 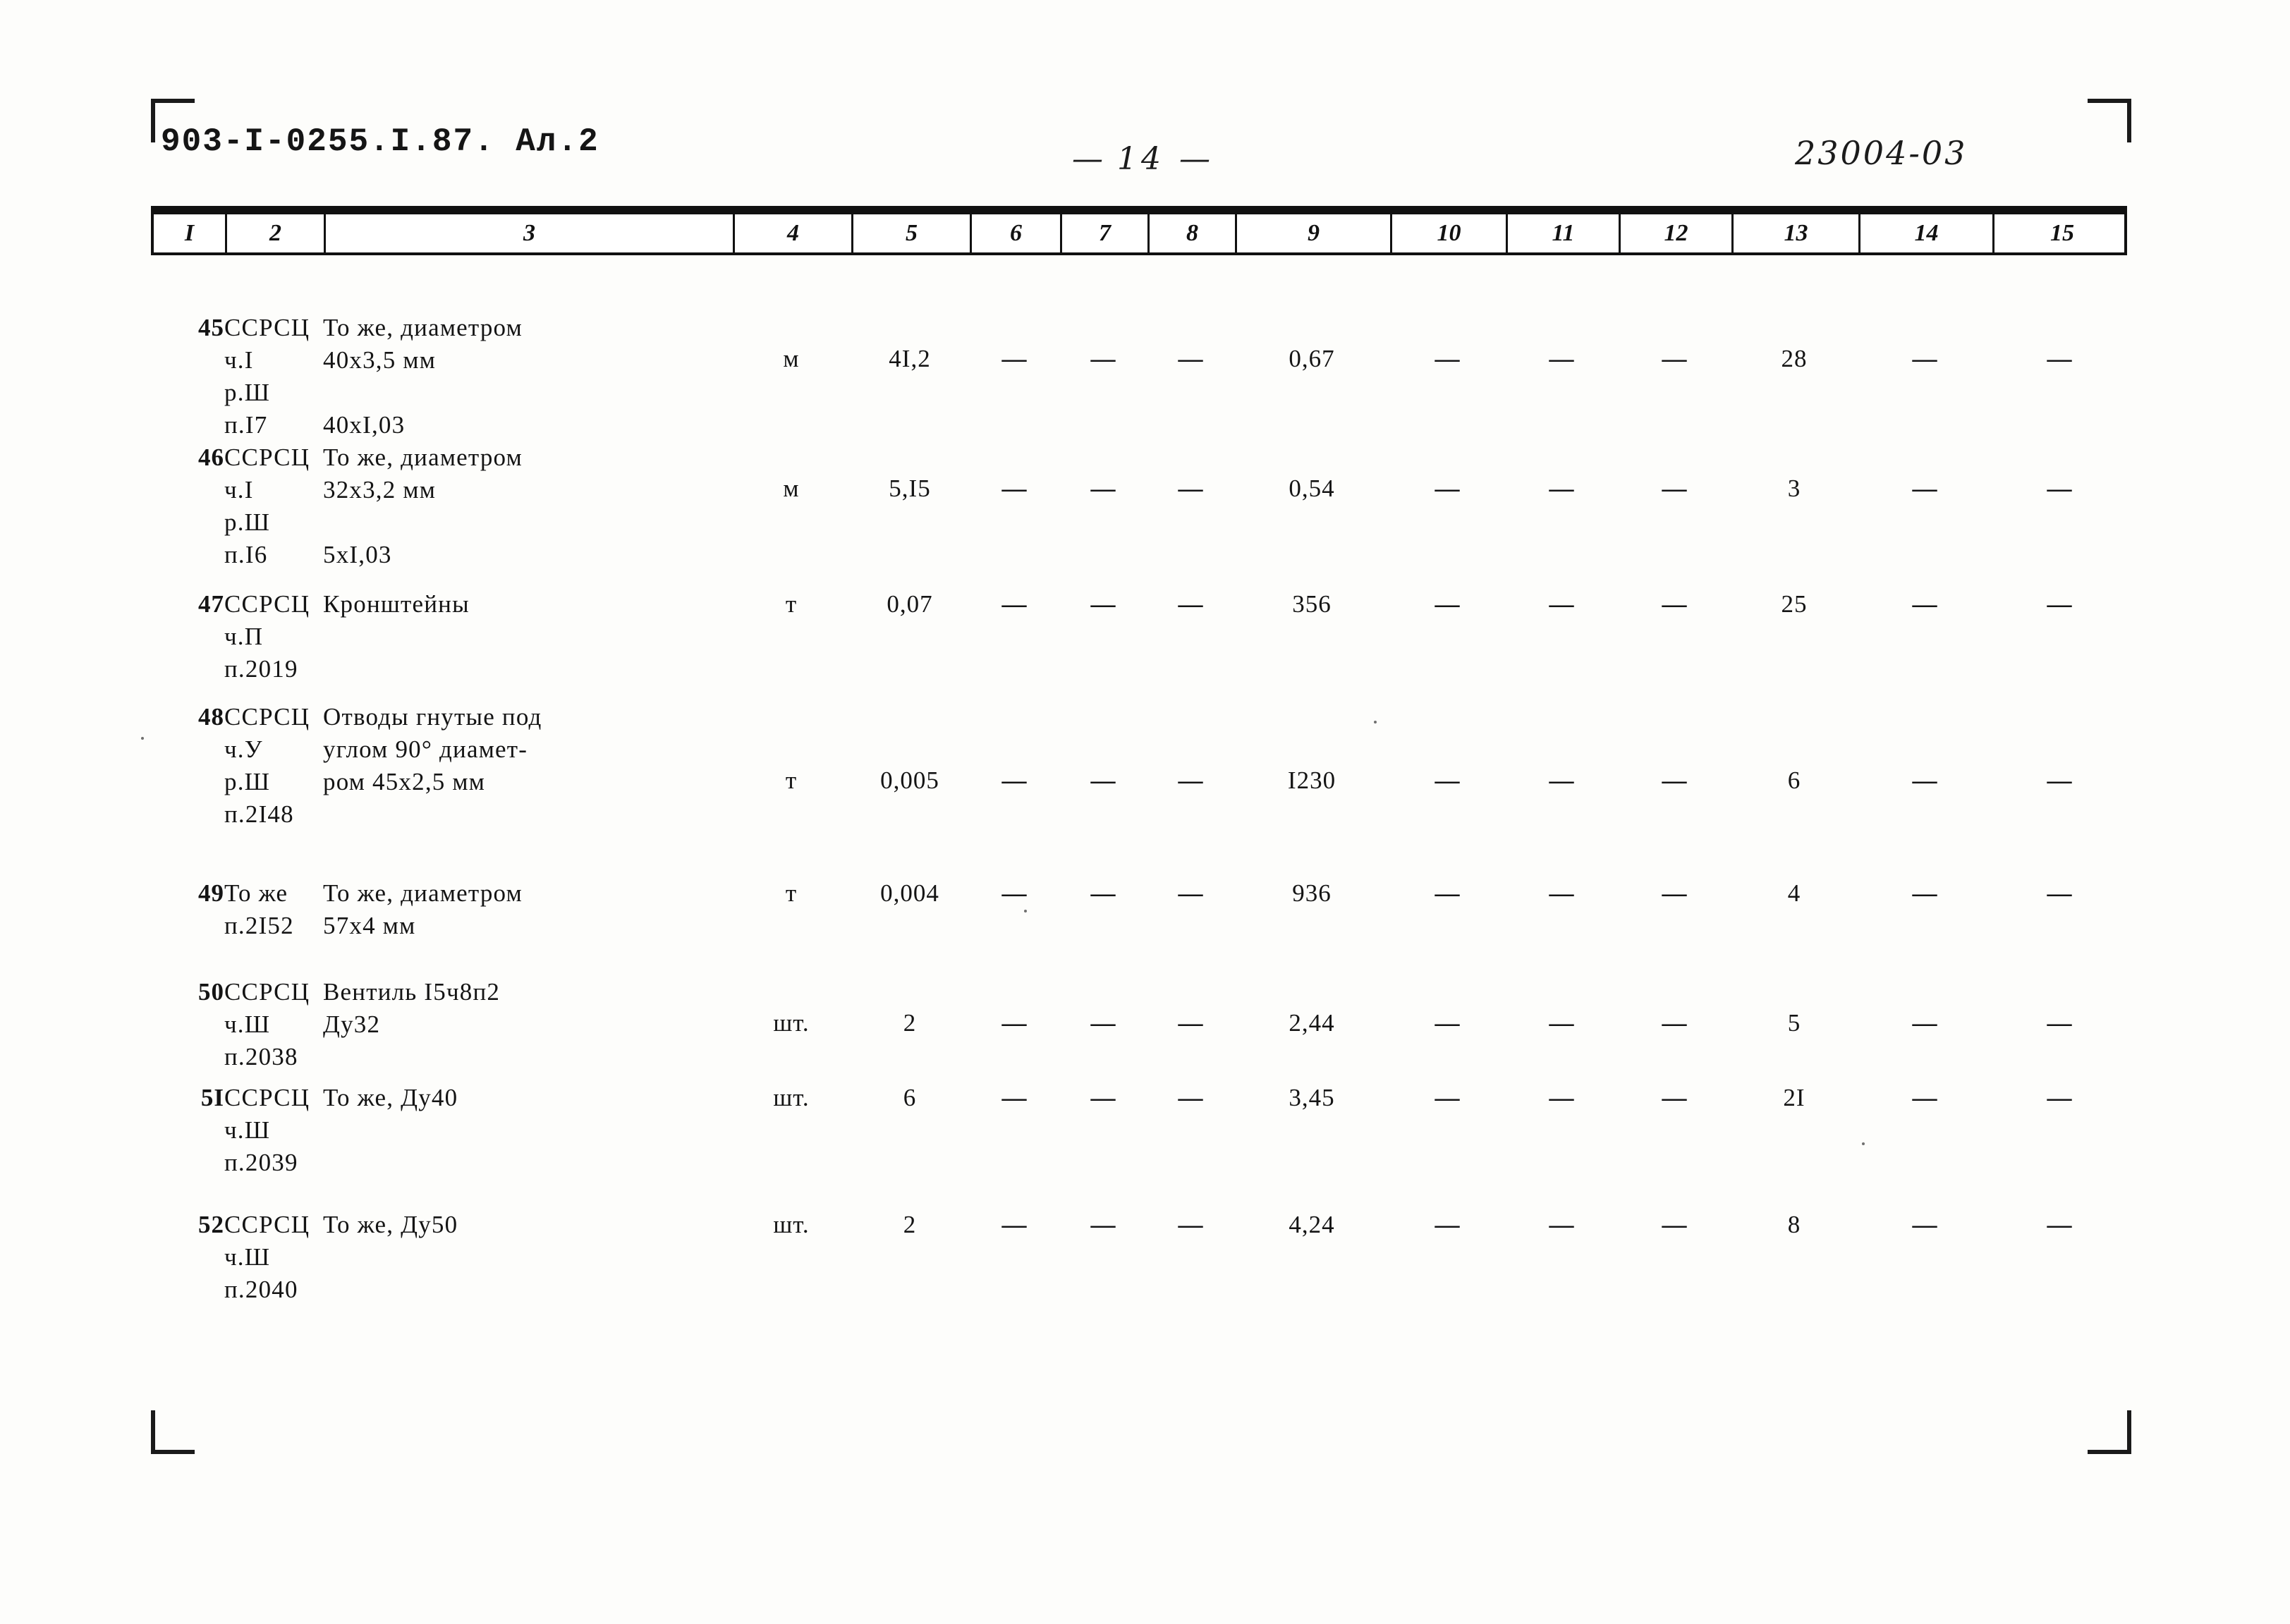 I want to click on value-col-9: 936, so click(x=1312, y=893).